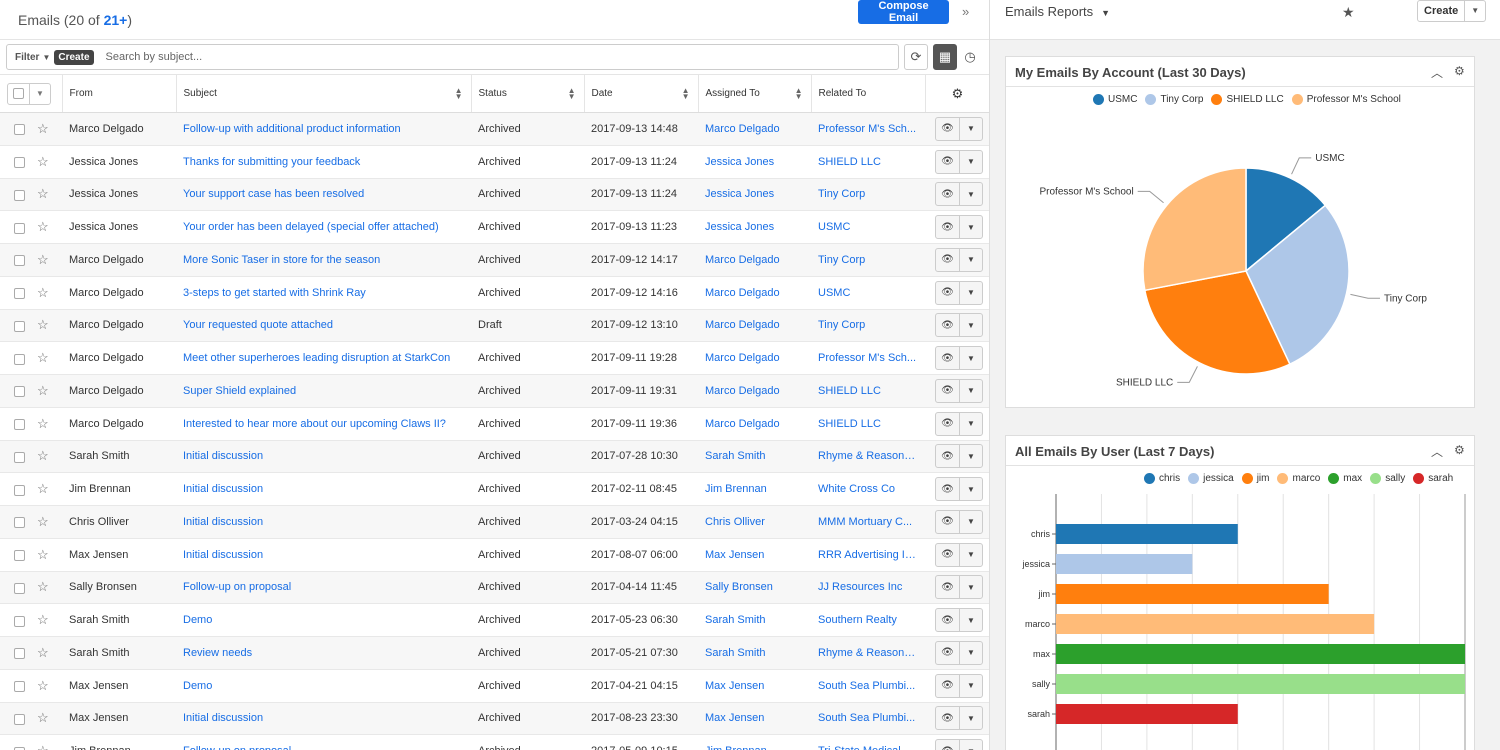 The width and height of the screenshot is (1500, 750). I want to click on cell-subject-link: More Sonic Taser in store for the season, so click(323, 260).